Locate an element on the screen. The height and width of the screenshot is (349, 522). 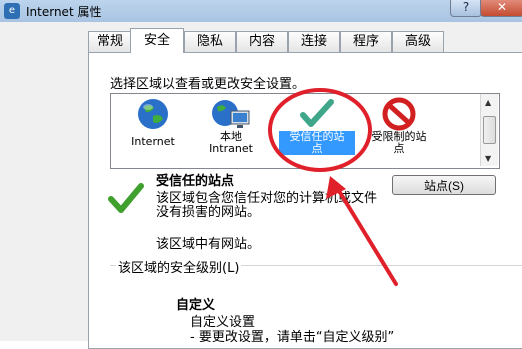
globe-icon is located at coordinates (153, 114).